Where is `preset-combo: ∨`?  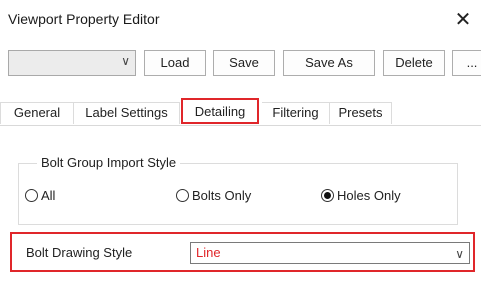
preset-combo: ∨ is located at coordinates (72, 63).